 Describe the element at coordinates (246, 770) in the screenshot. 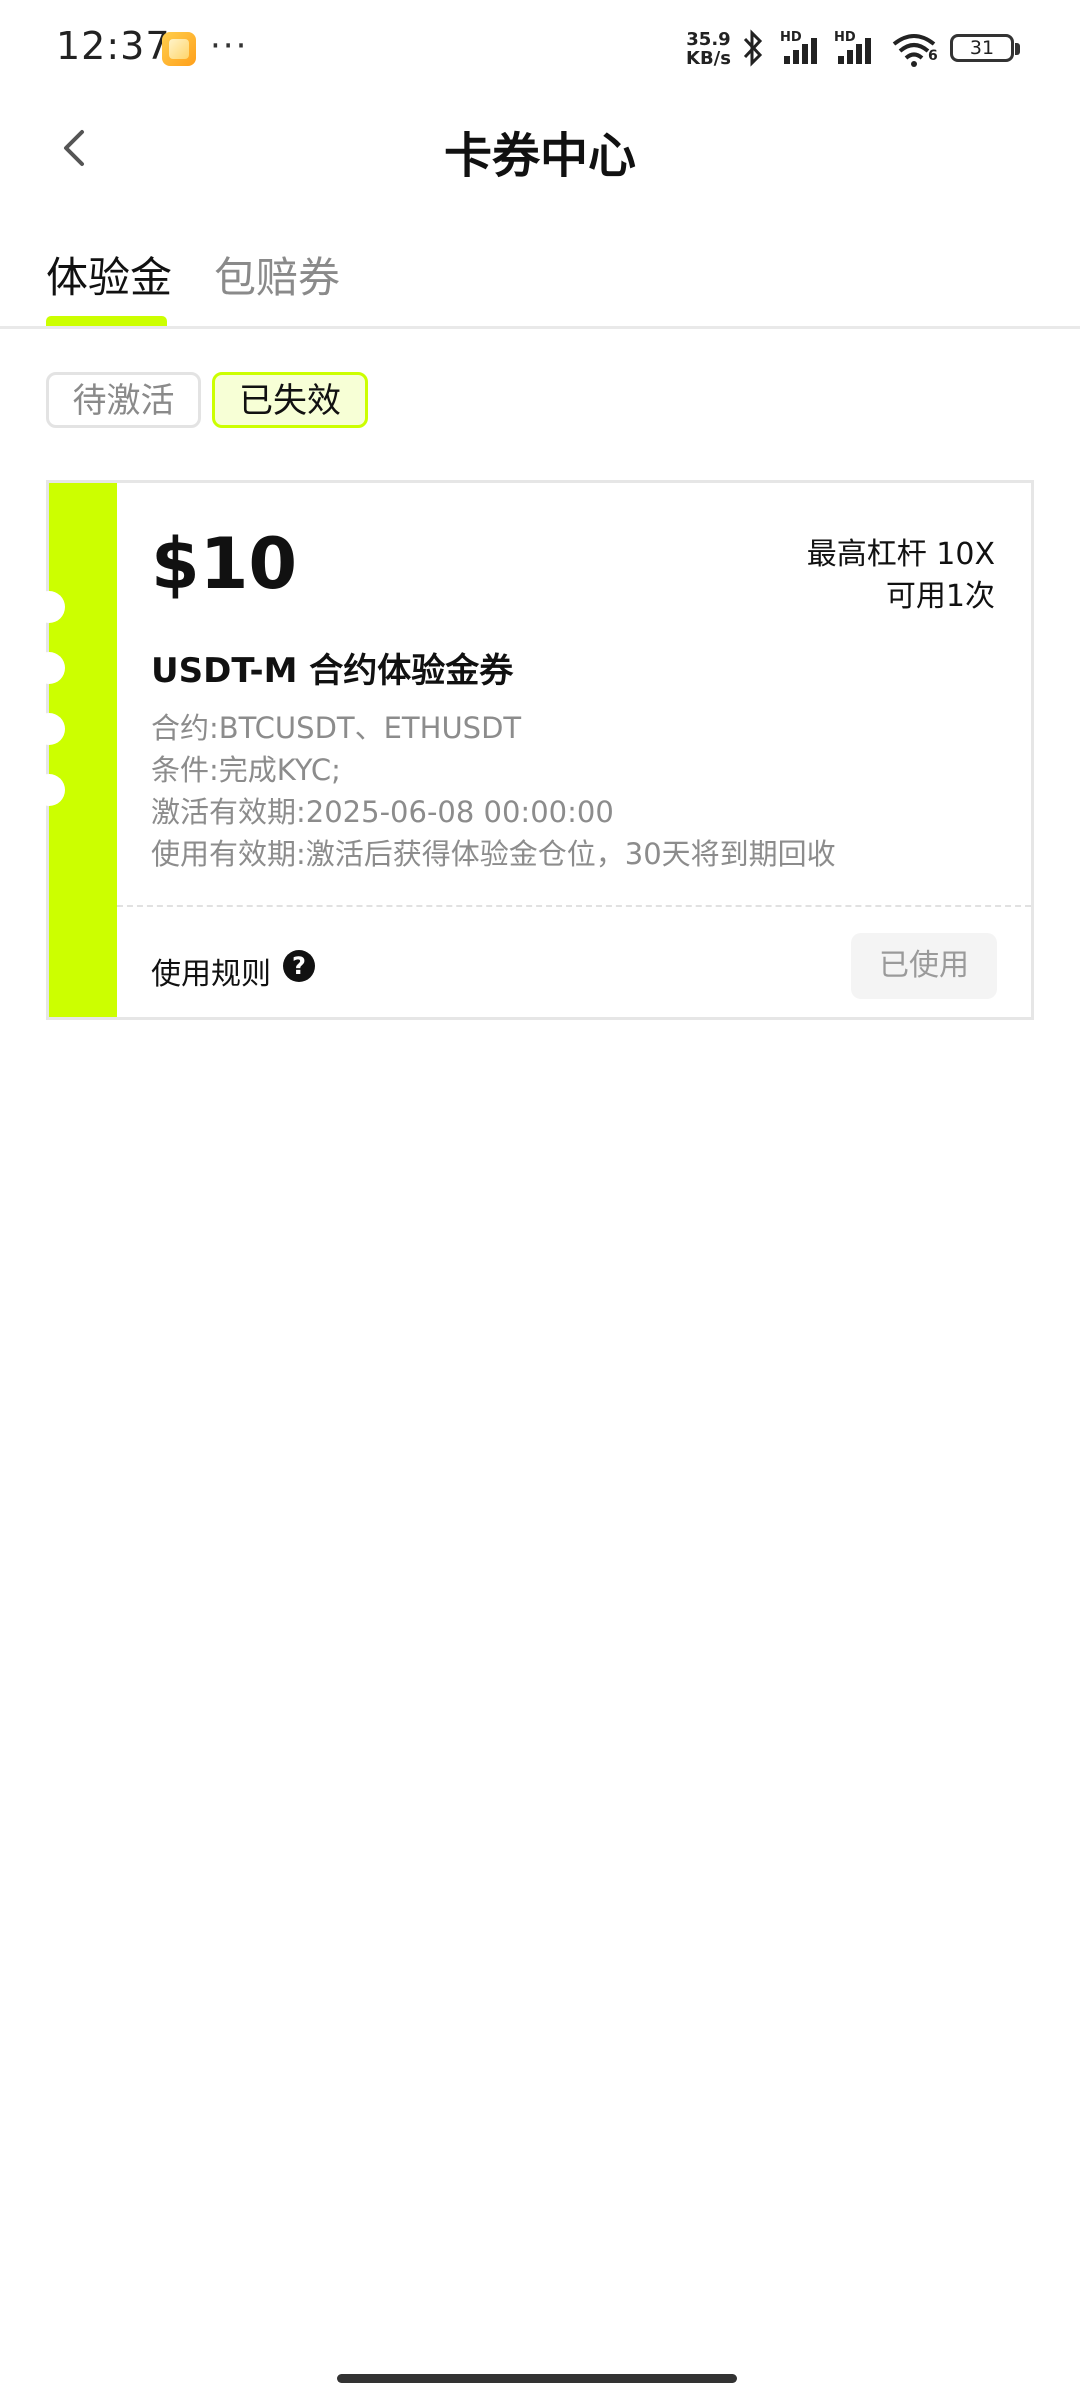

I see `coupon-detail-condition: 条件:完成KYC;` at that location.